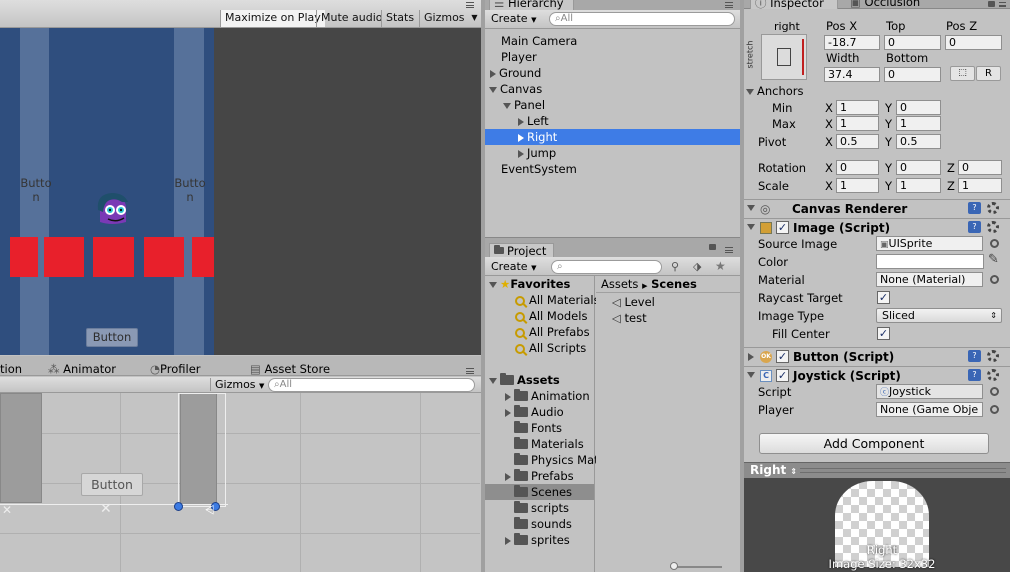 The image size is (1010, 572). Describe the element at coordinates (794, 4) in the screenshot. I see `tab-inspector: ⓘ Inspector` at that location.